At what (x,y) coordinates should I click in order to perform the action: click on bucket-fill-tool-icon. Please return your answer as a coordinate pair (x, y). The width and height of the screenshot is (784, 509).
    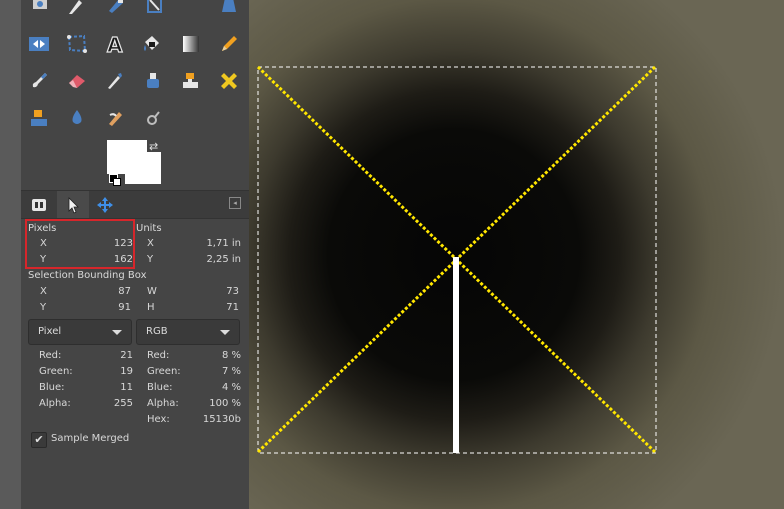
    Looking at the image, I should click on (152, 44).